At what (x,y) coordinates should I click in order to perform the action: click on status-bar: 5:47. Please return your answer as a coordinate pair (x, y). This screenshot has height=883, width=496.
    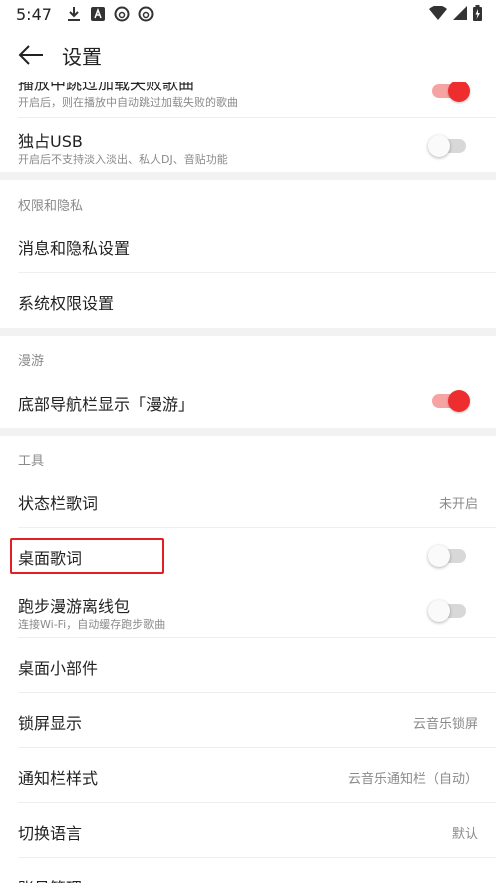
    Looking at the image, I should click on (248, 14).